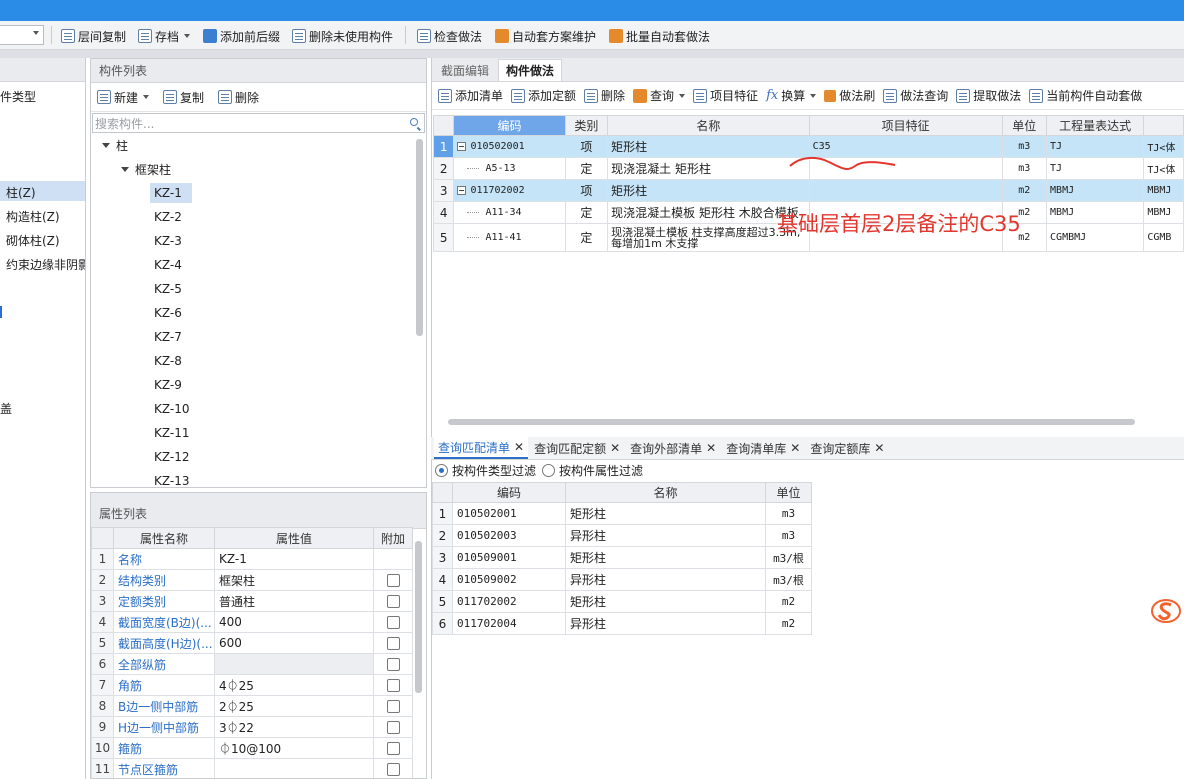 Image resolution: width=1184 pixels, height=779 pixels. I want to click on auto-scheme-button: 自动套方案维护, so click(545, 36).